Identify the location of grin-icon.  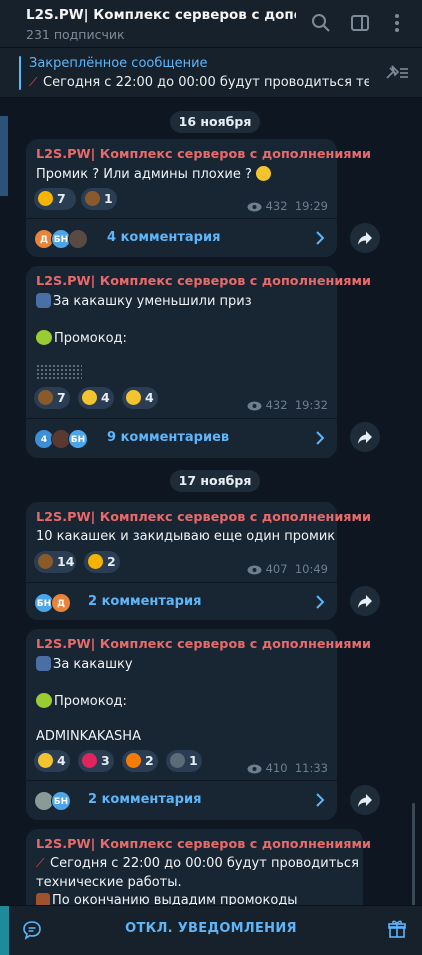
(45, 760).